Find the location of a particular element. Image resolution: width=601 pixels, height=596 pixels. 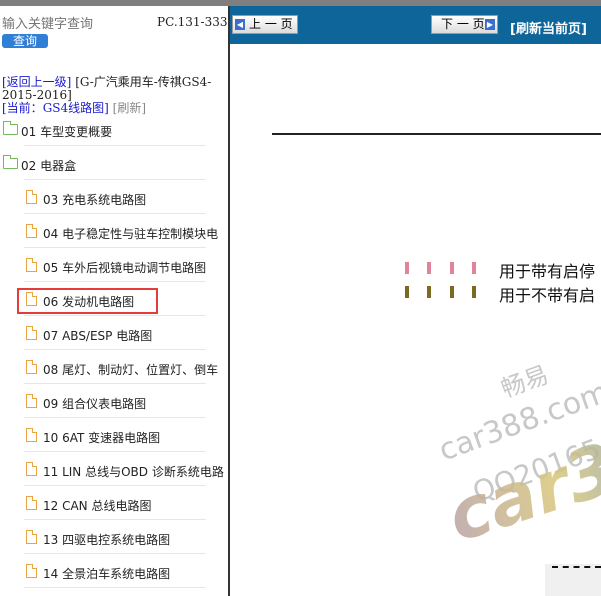

file-item: 14 全景泊车系统电路图 is located at coordinates (114, 573).